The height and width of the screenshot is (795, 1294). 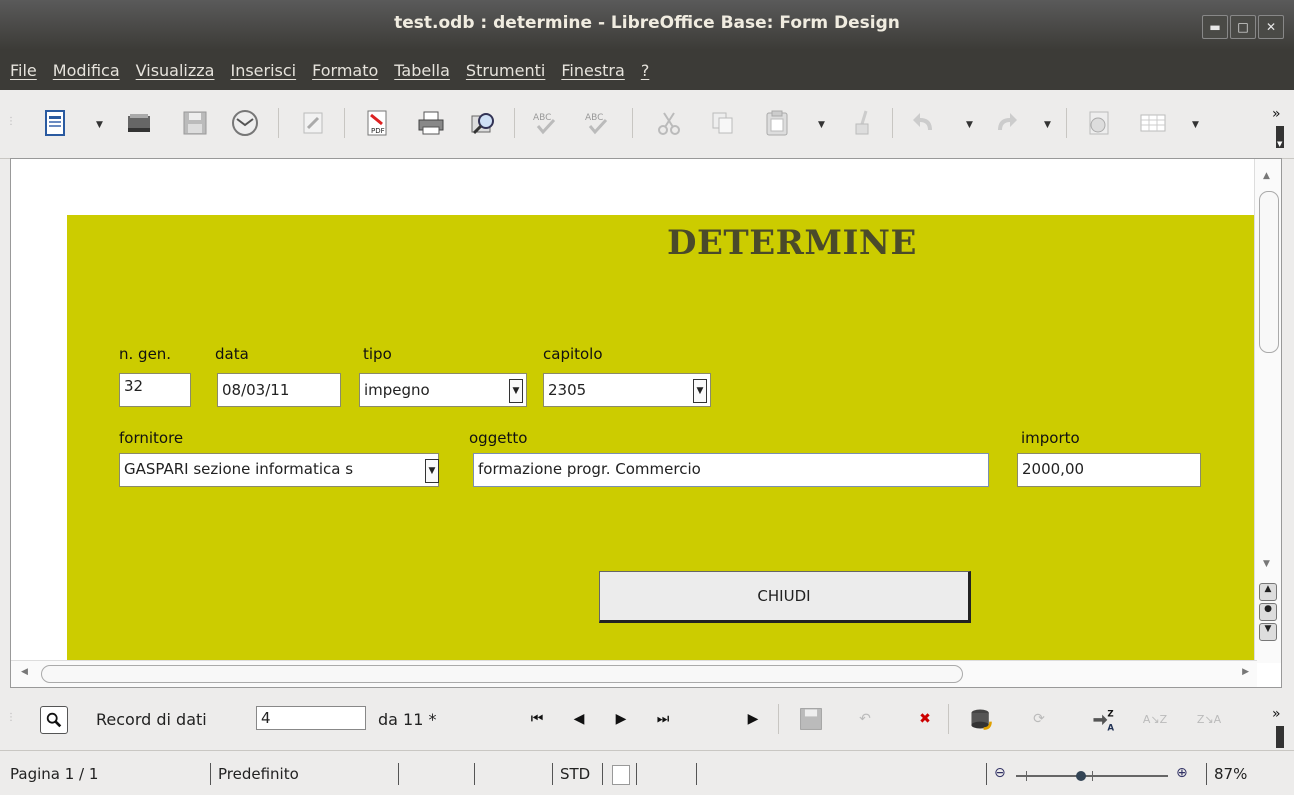 What do you see at coordinates (1209, 719) in the screenshot?
I see `sort-za-icon: Z↘A` at bounding box center [1209, 719].